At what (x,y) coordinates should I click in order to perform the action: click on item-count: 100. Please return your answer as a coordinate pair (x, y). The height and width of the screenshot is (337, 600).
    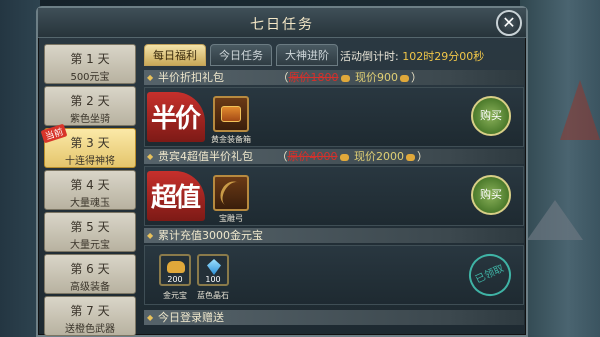
    Looking at the image, I should click on (213, 279).